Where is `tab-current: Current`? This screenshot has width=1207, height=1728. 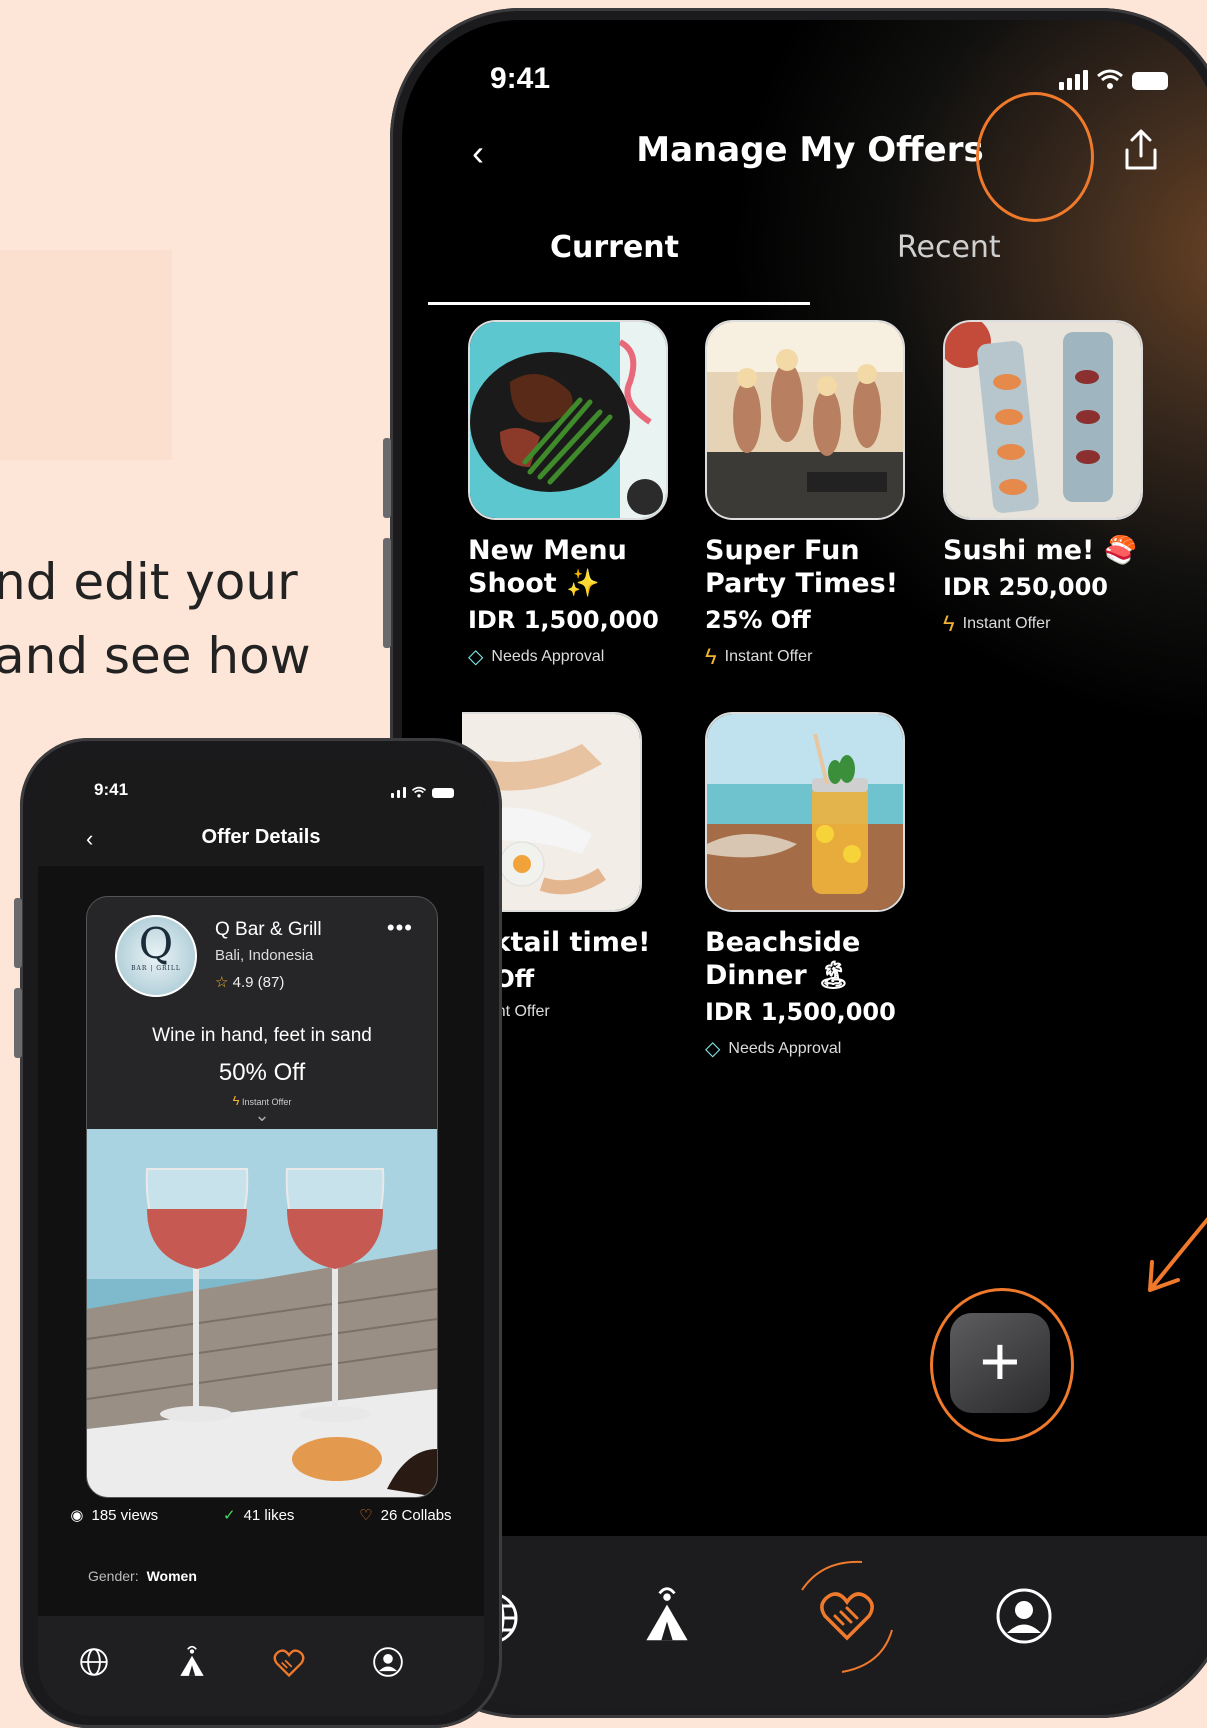
tab-current: Current is located at coordinates (614, 247).